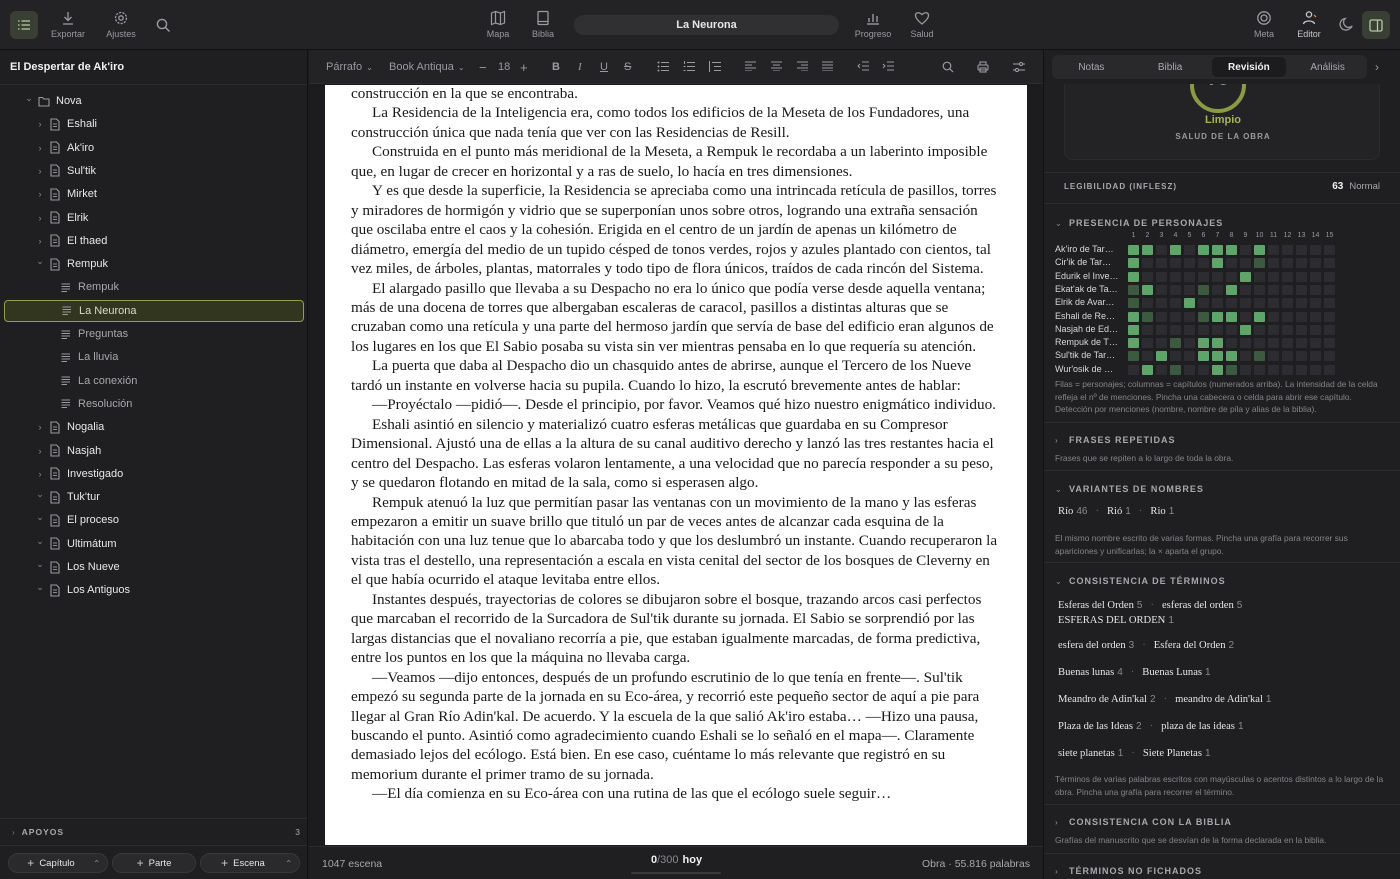 This screenshot has width=1400, height=879. Describe the element at coordinates (1245, 235) in the screenshot. I see `chapter-column-header: 9` at that location.